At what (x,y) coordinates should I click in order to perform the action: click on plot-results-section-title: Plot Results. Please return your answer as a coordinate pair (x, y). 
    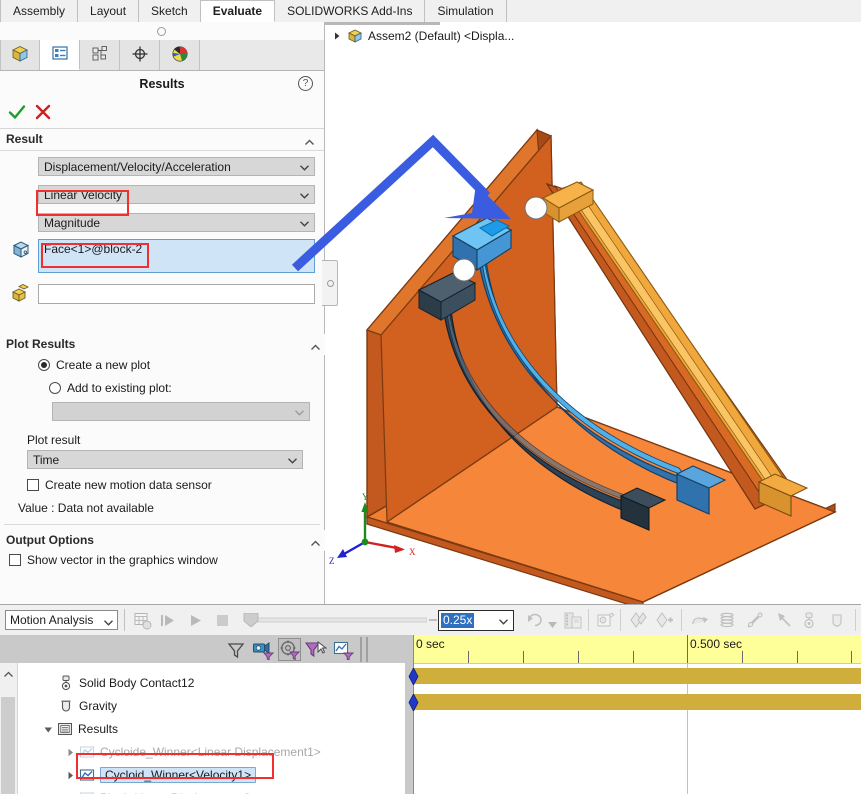
    Looking at the image, I should click on (41, 344).